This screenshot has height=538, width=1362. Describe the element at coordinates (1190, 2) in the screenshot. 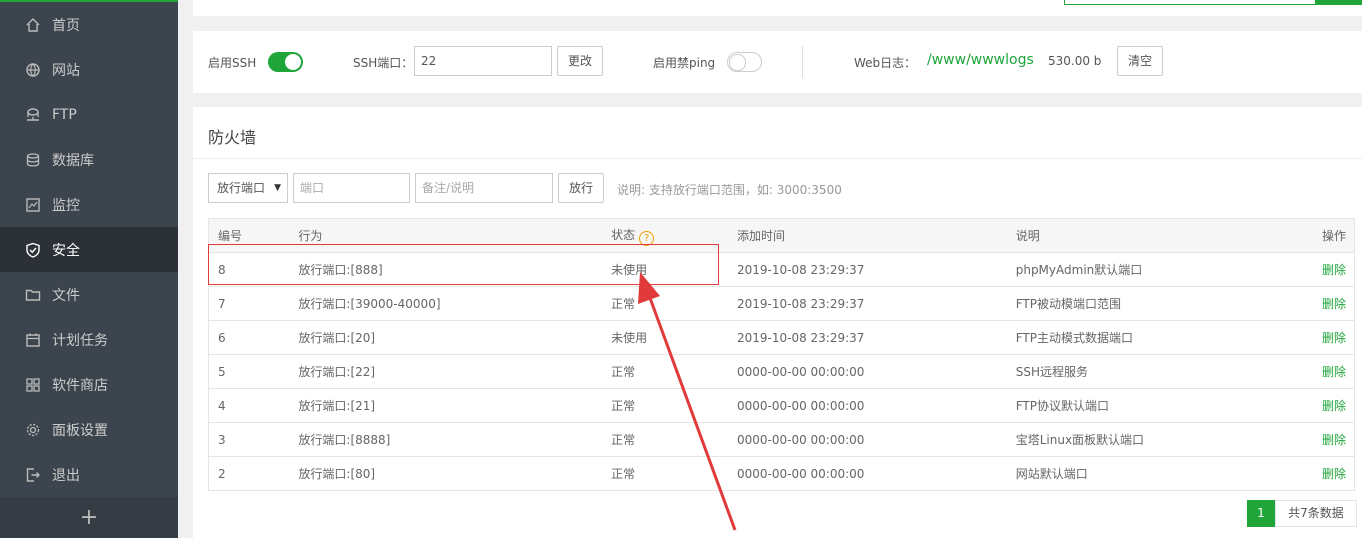

I see `top-search-input` at that location.